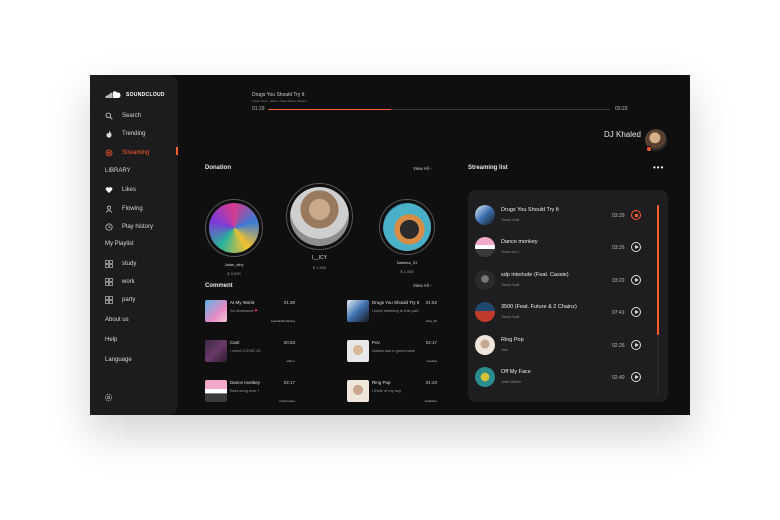 This screenshot has height=520, width=780. Describe the element at coordinates (488, 168) in the screenshot. I see `streaming-list-title: Streaming list` at that location.